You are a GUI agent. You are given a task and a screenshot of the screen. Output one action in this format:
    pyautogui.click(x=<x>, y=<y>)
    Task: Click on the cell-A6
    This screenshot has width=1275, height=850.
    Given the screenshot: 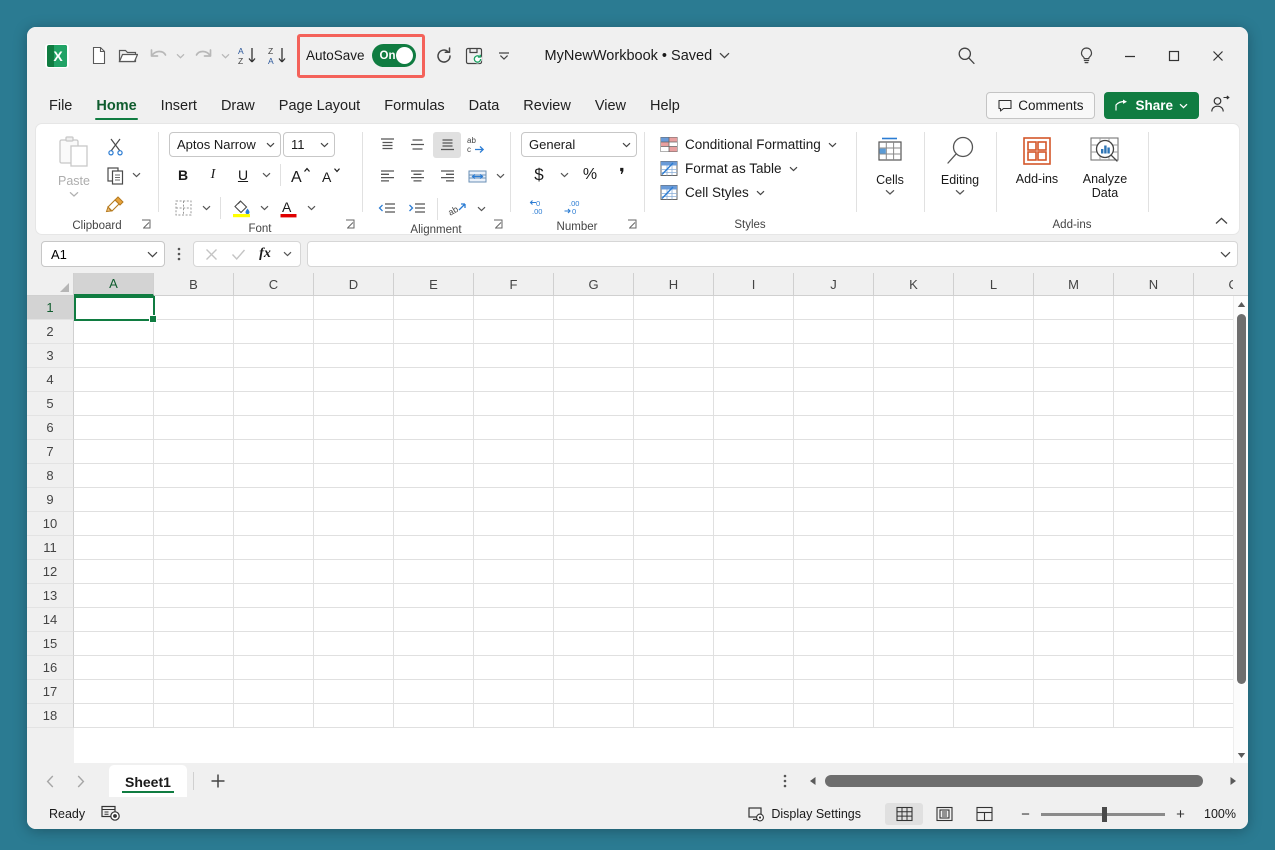 What is the action you would take?
    pyautogui.click(x=114, y=428)
    